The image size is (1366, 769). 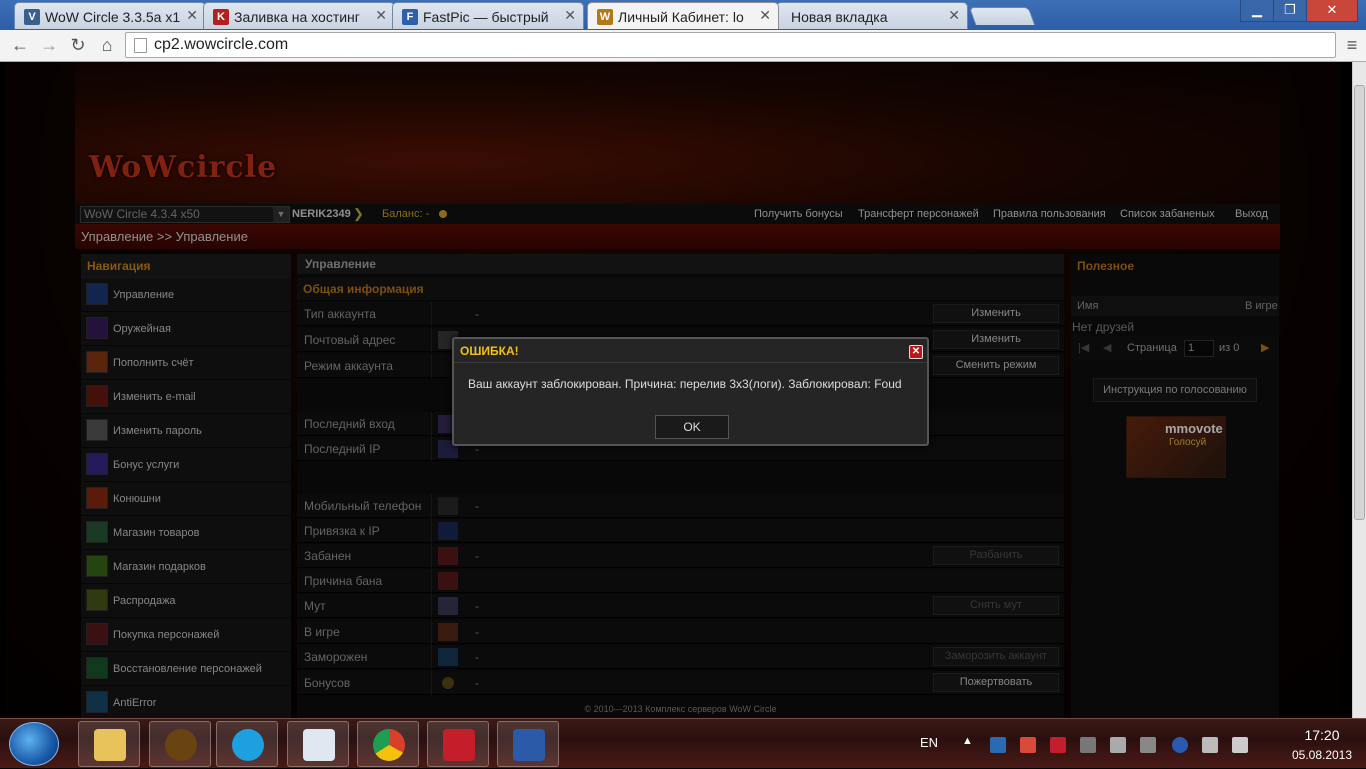 I want to click on taskbar-wow, so click(x=180, y=744).